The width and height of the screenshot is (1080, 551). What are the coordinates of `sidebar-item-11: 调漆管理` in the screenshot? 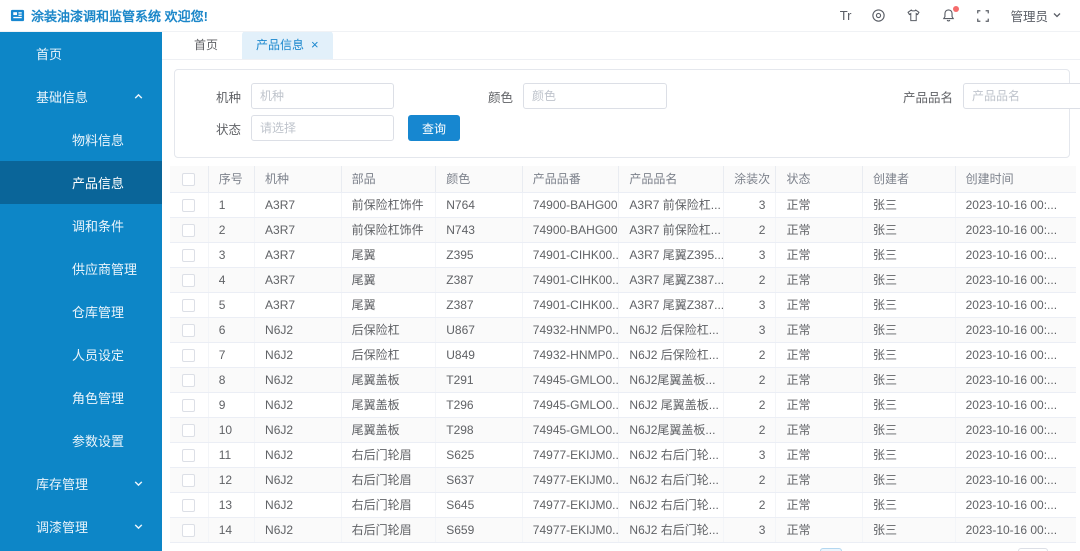 It's located at (81, 526).